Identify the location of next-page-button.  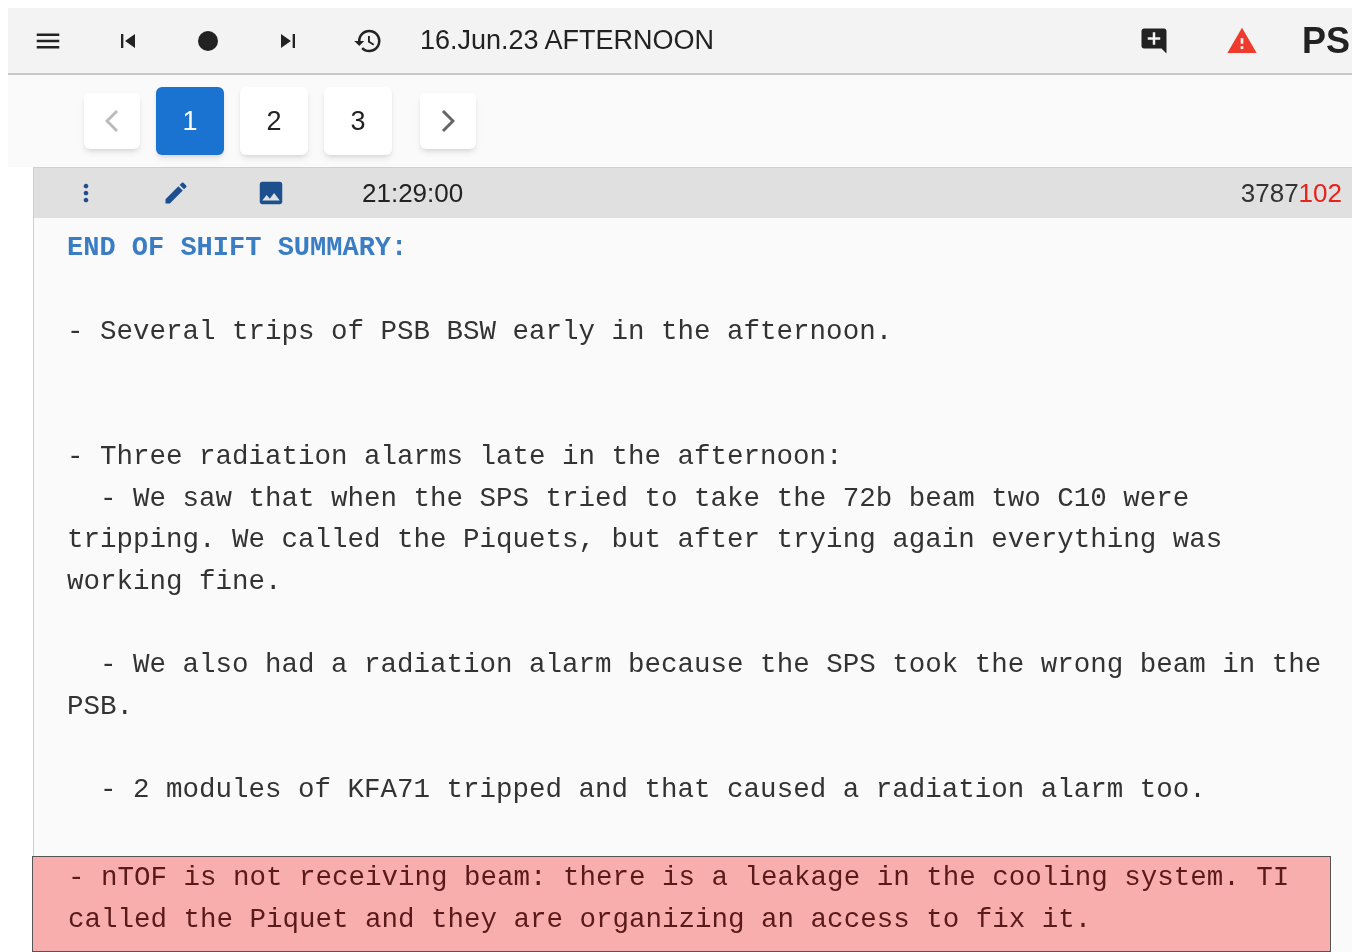
(448, 121).